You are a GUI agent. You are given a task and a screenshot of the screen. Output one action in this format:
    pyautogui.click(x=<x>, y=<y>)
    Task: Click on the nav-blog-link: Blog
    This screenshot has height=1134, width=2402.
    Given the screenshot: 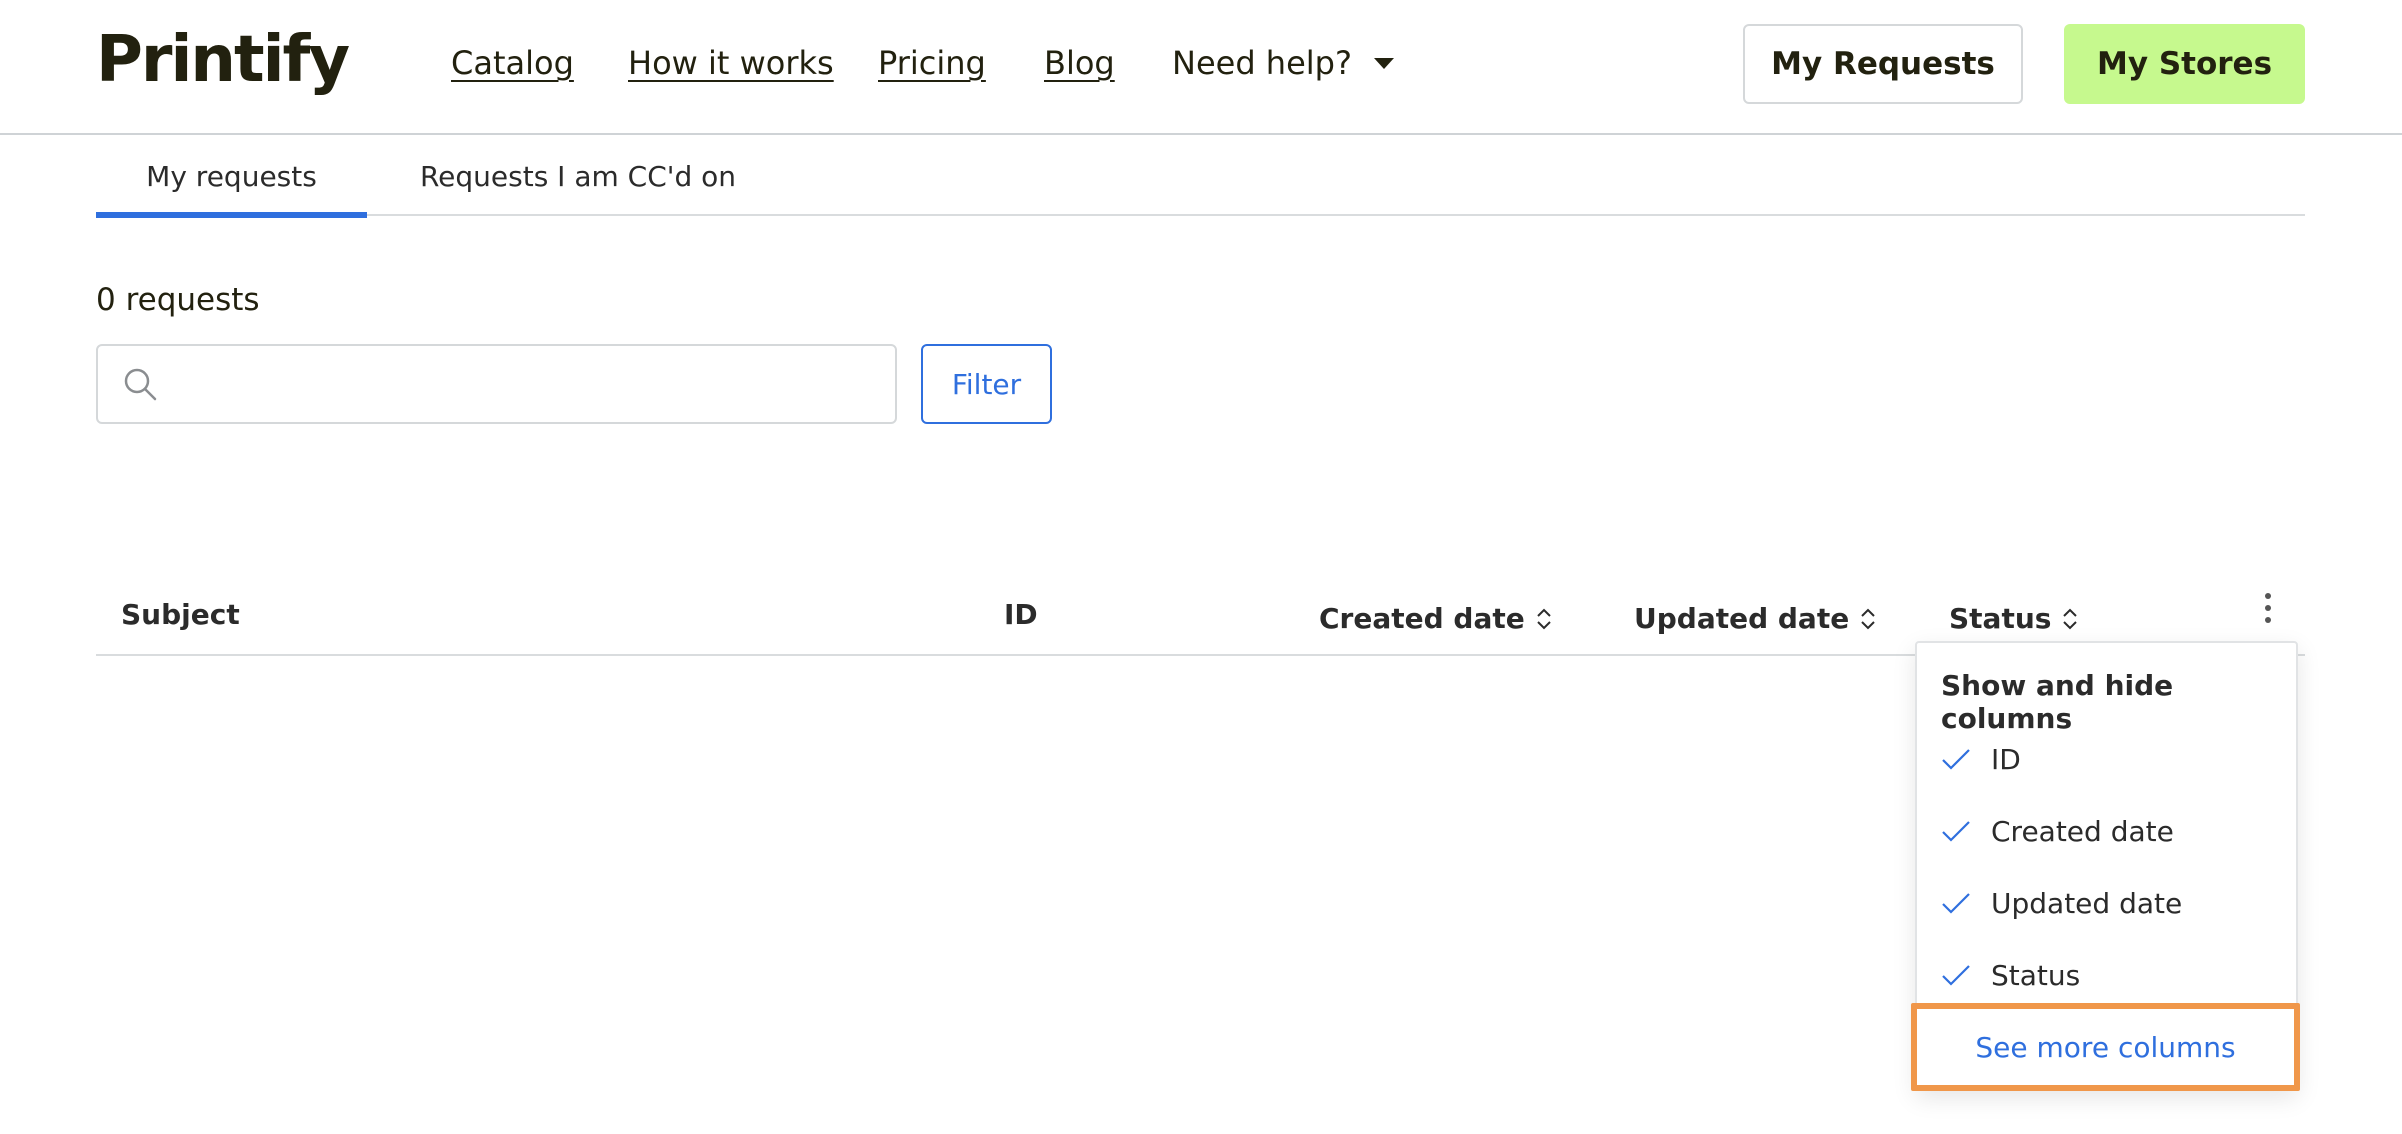 What is the action you would take?
    pyautogui.click(x=1079, y=63)
    